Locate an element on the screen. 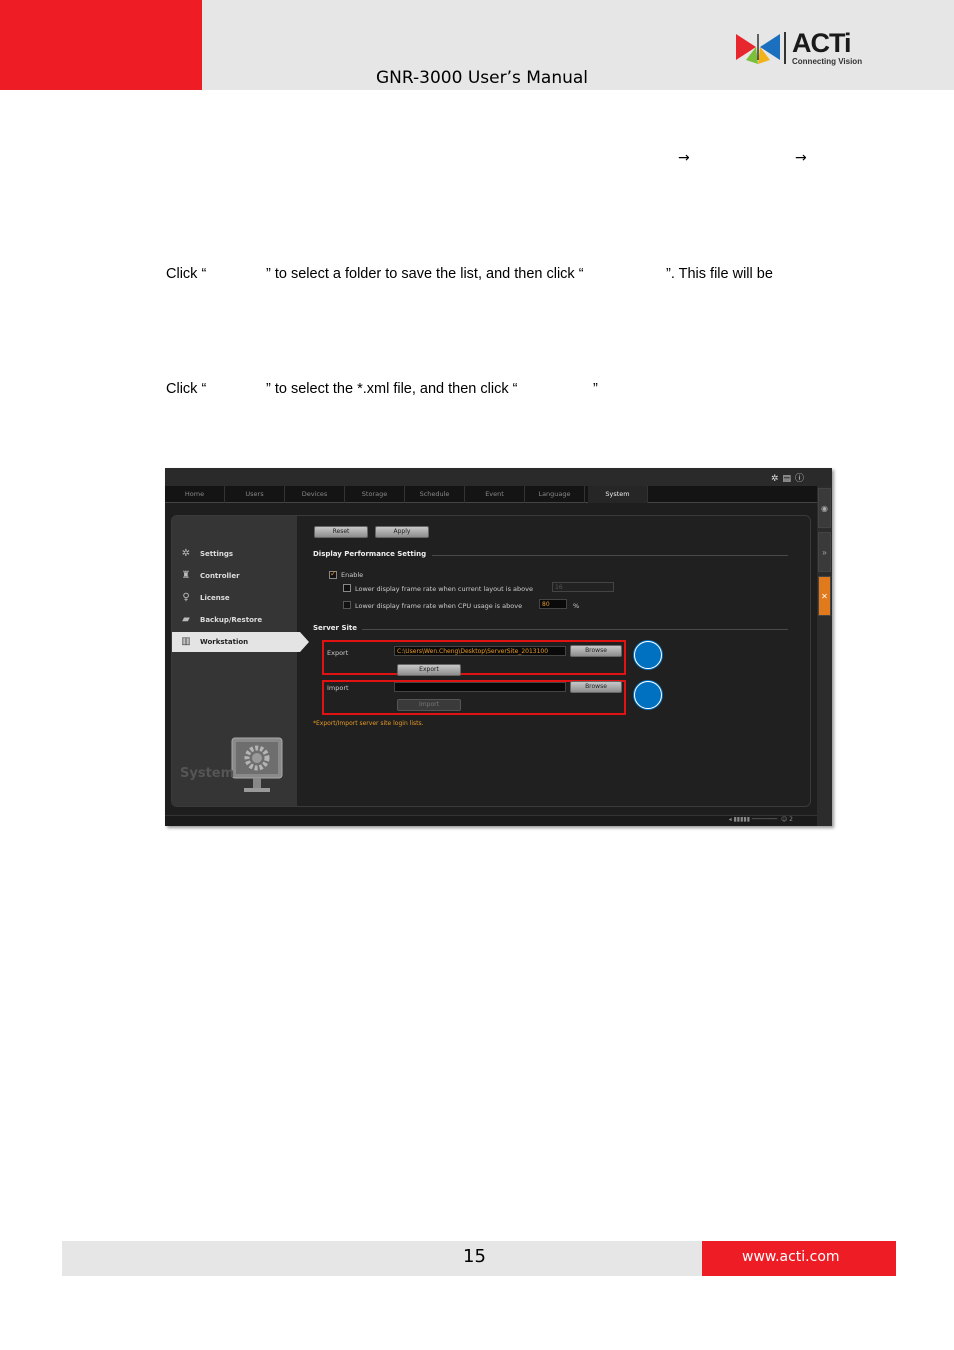 This screenshot has width=954, height=1350. right-rail: ◉ » ✕ is located at coordinates (824, 656).